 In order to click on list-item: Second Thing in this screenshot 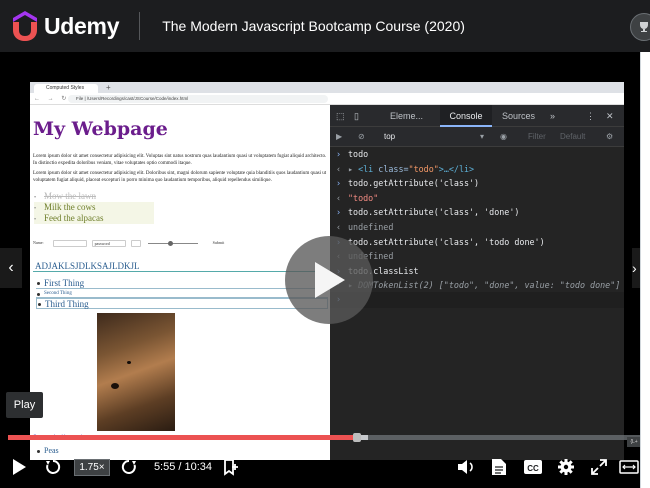, I will do `click(182, 293)`.